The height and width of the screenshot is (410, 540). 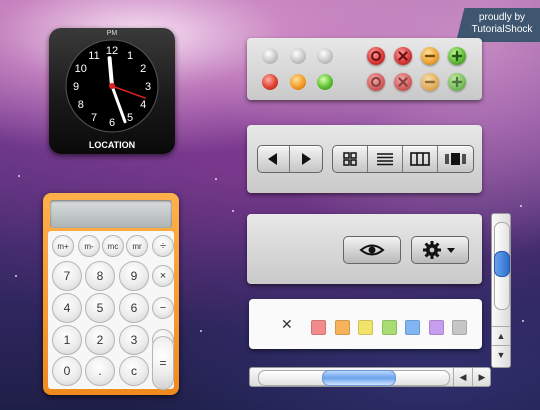 What do you see at coordinates (163, 276) in the screenshot?
I see `operator-key: ×` at bounding box center [163, 276].